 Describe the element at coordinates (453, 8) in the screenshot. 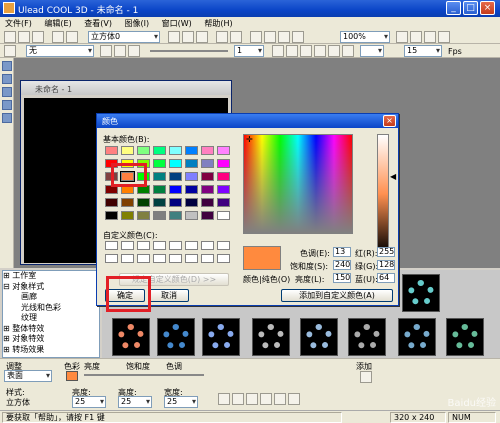

I see `minimize-icon: _` at that location.